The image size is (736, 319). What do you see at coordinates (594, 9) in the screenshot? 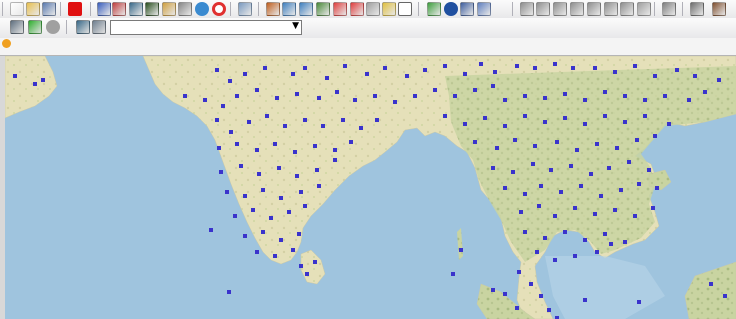
I see `select-radius-icon` at bounding box center [594, 9].